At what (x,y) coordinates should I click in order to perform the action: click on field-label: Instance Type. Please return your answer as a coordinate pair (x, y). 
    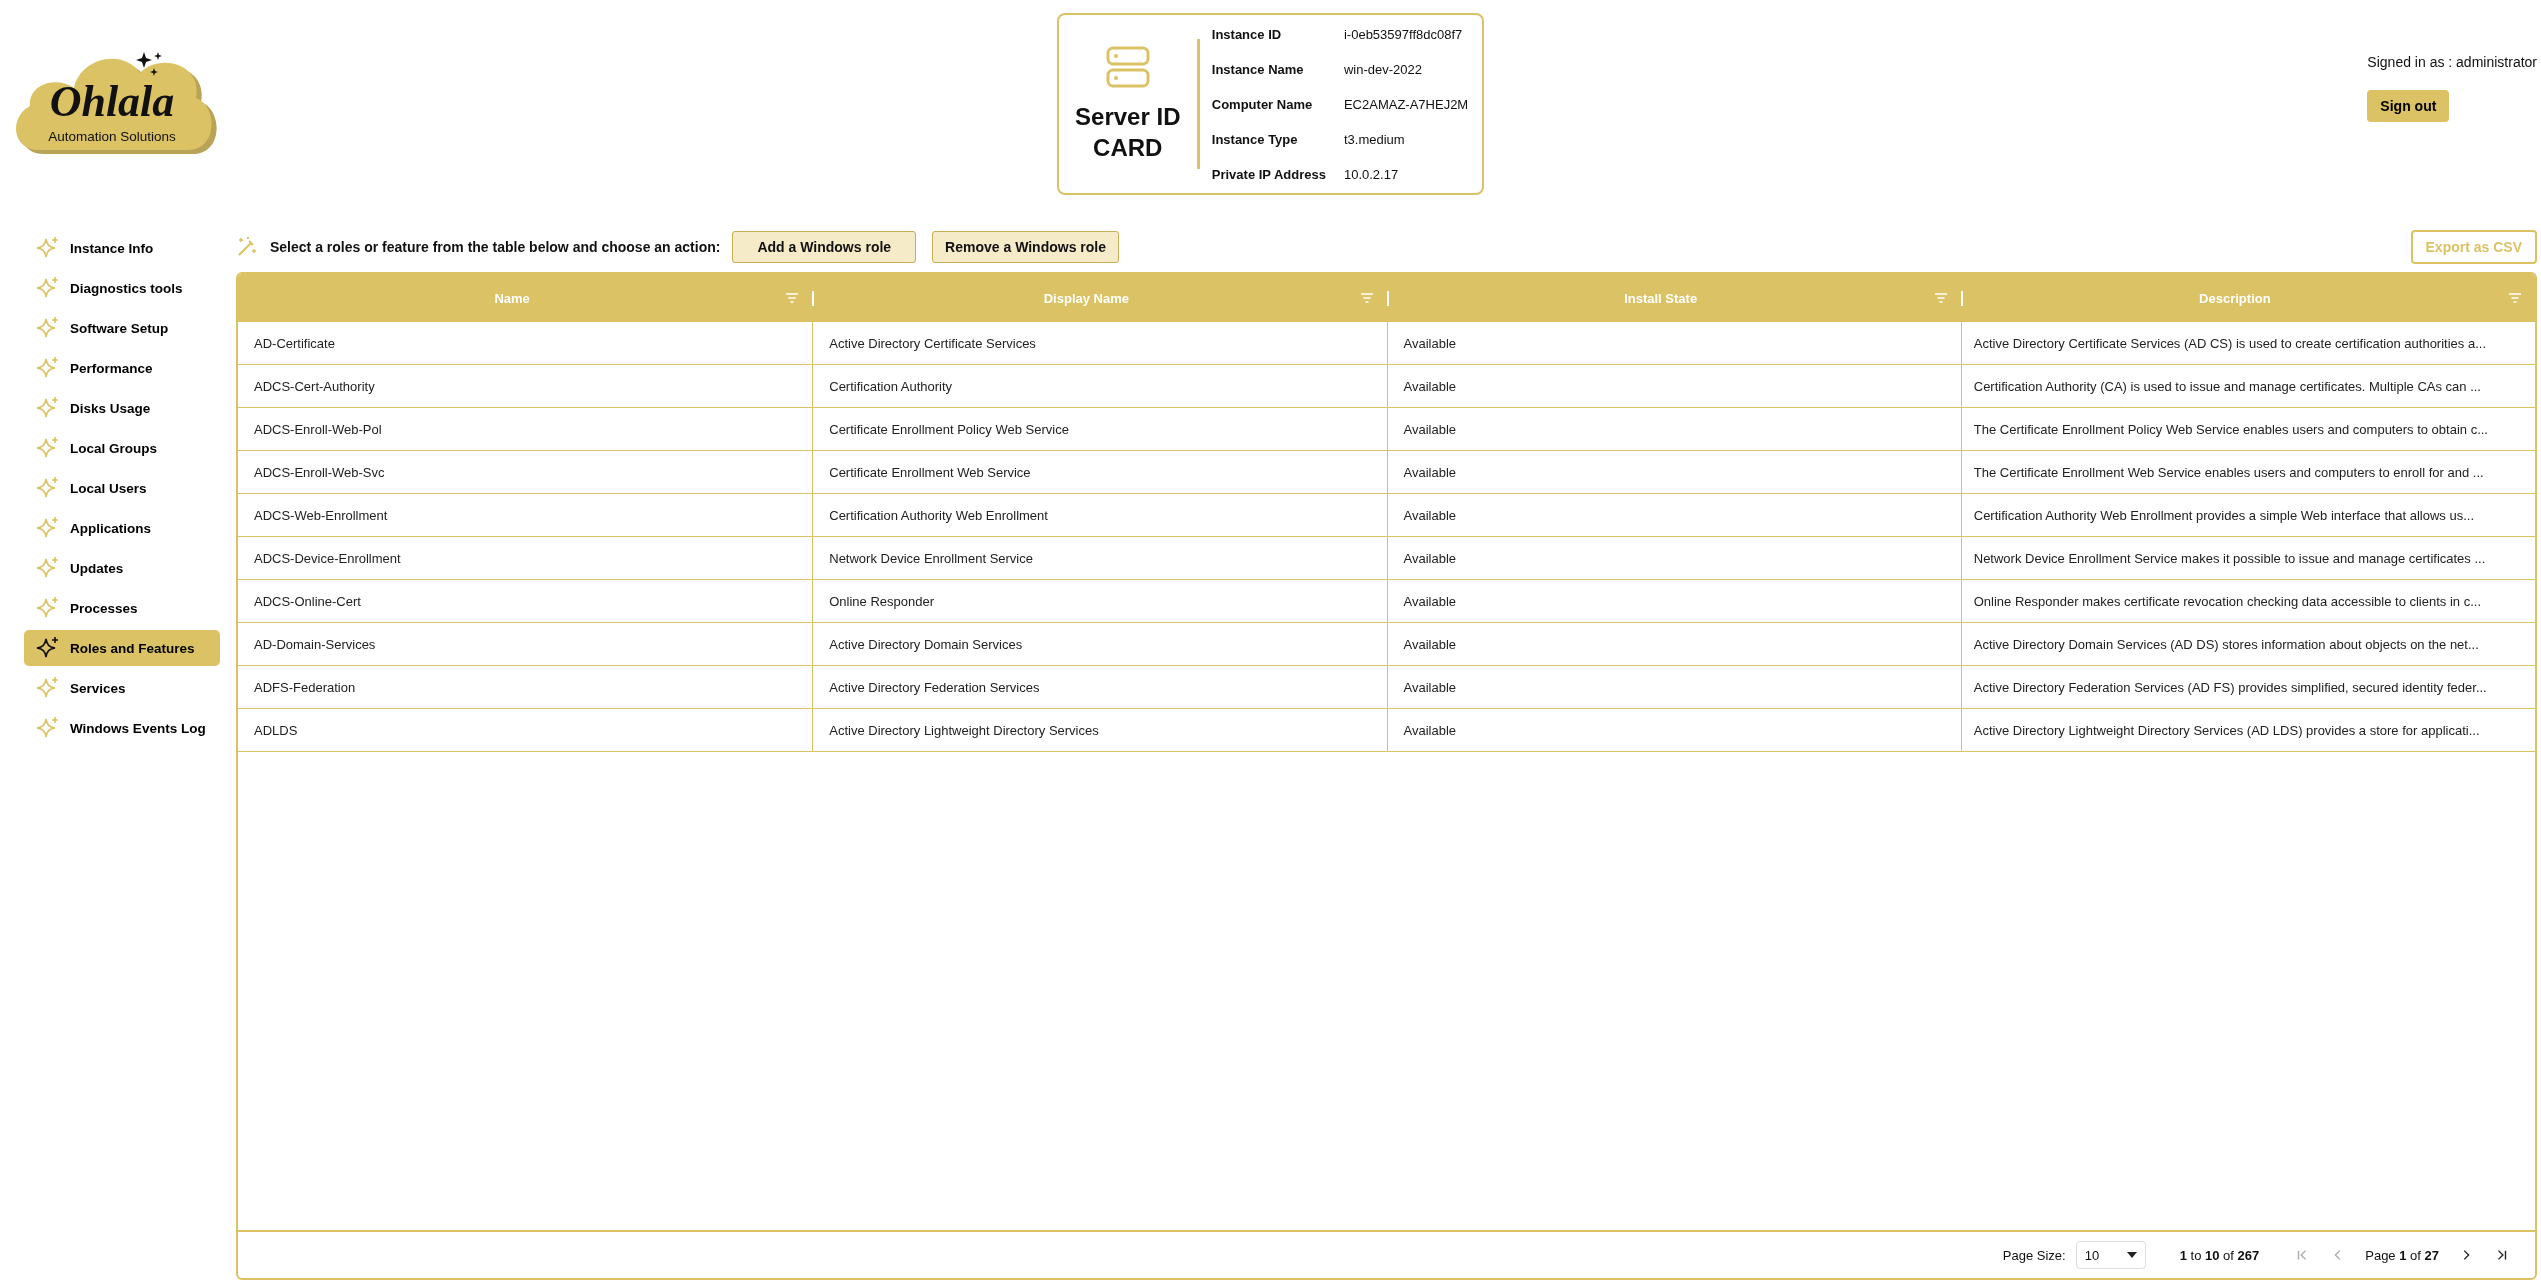
    Looking at the image, I should click on (1255, 139).